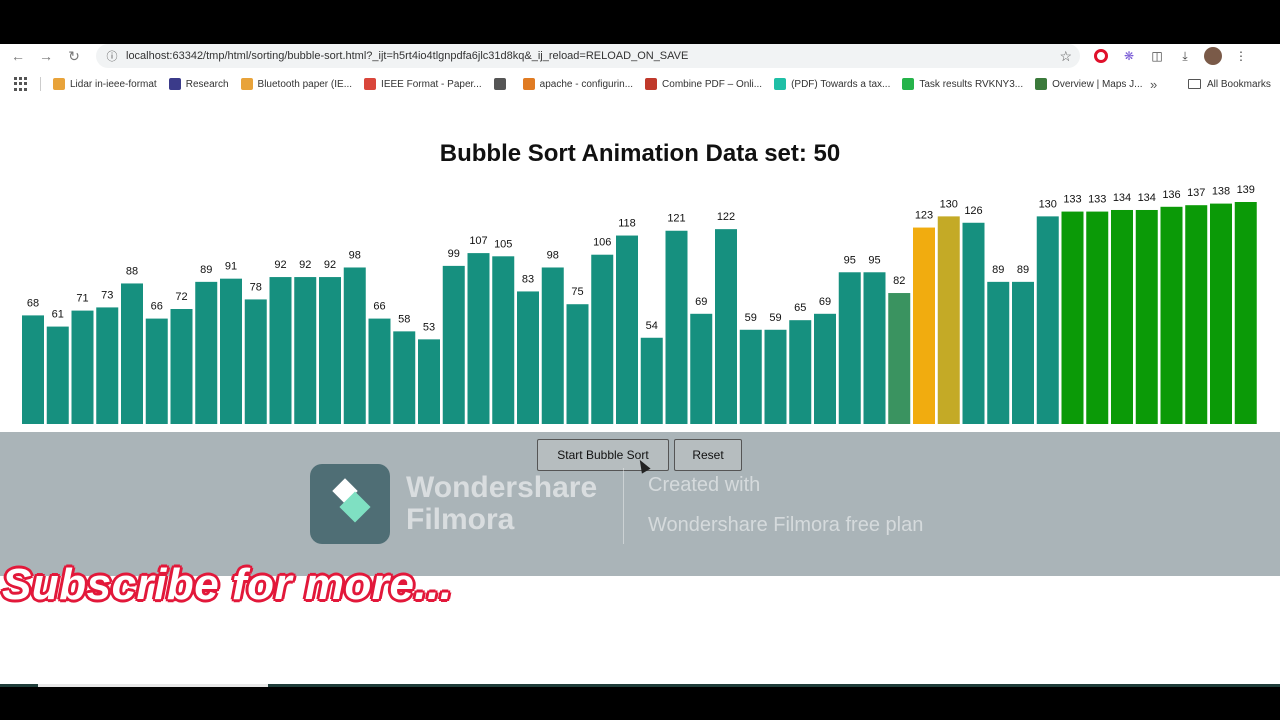 The image size is (1280, 720). I want to click on back-arrow-icon: ←, so click(18, 56).